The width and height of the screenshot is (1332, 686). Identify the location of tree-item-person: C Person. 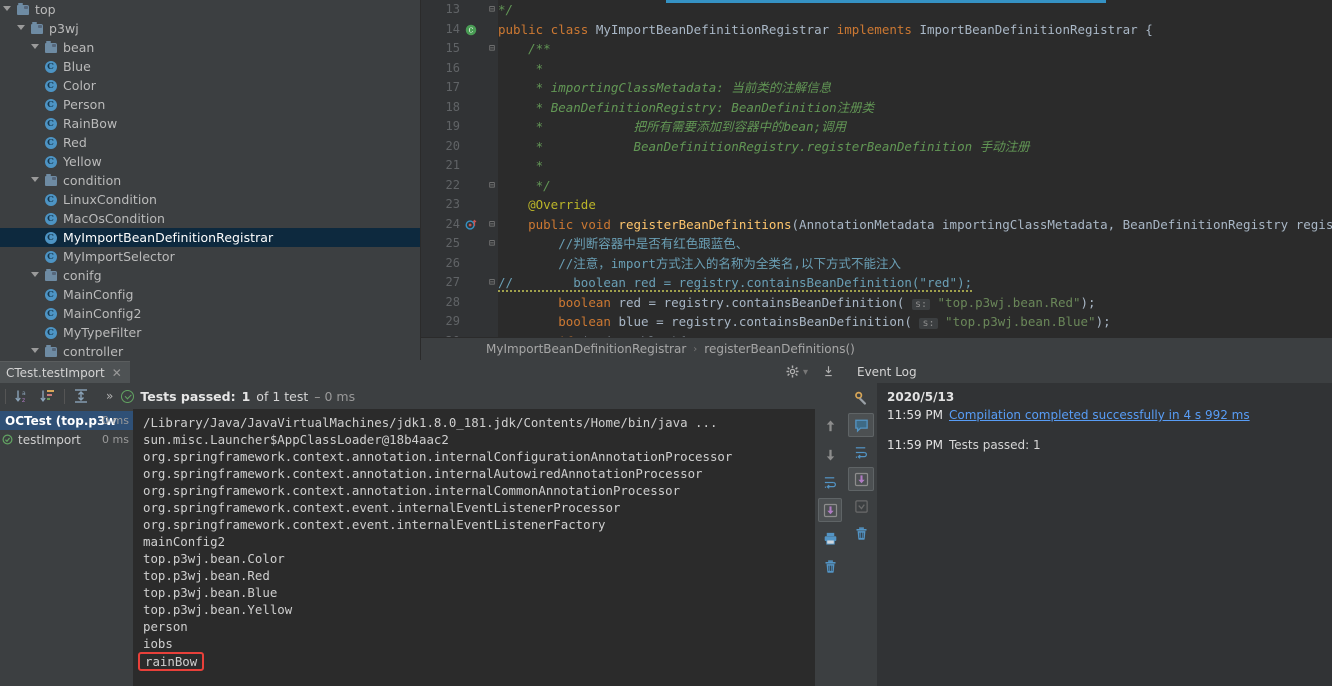
(210, 104).